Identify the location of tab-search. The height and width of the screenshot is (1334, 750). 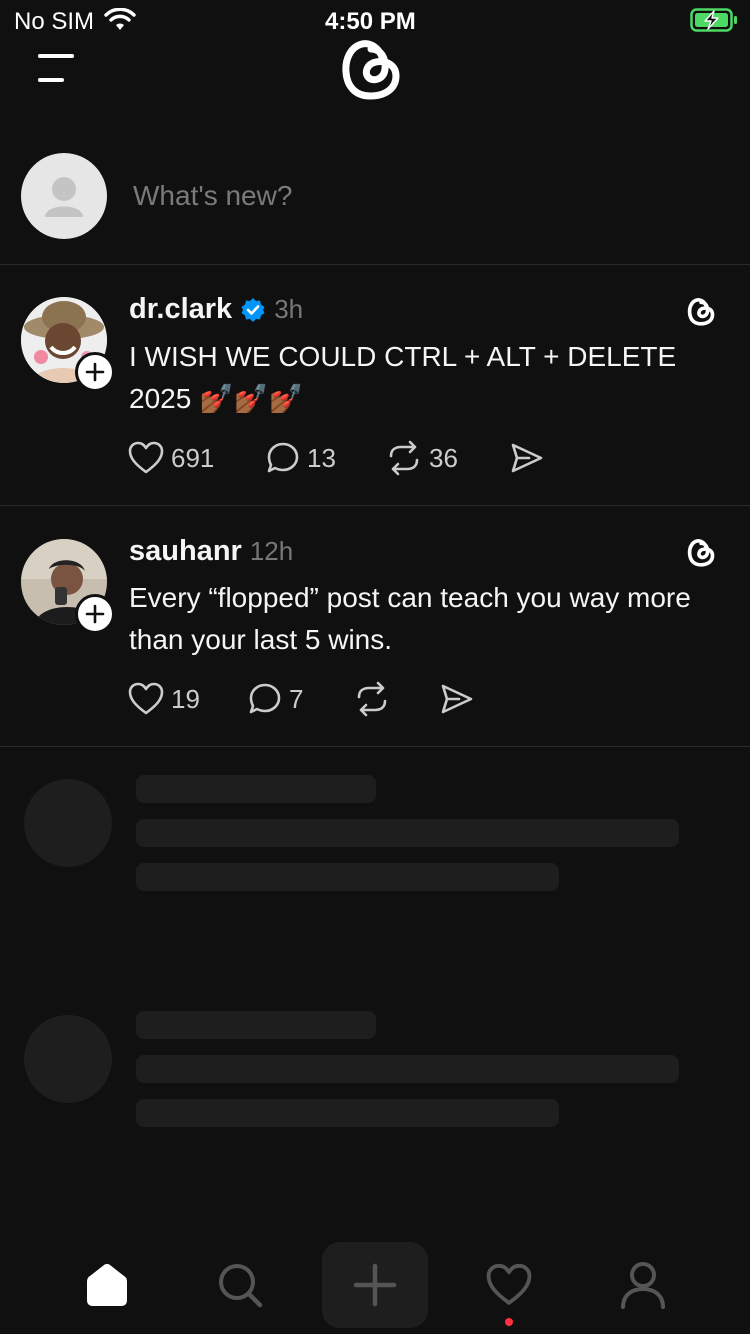
(240, 1285).